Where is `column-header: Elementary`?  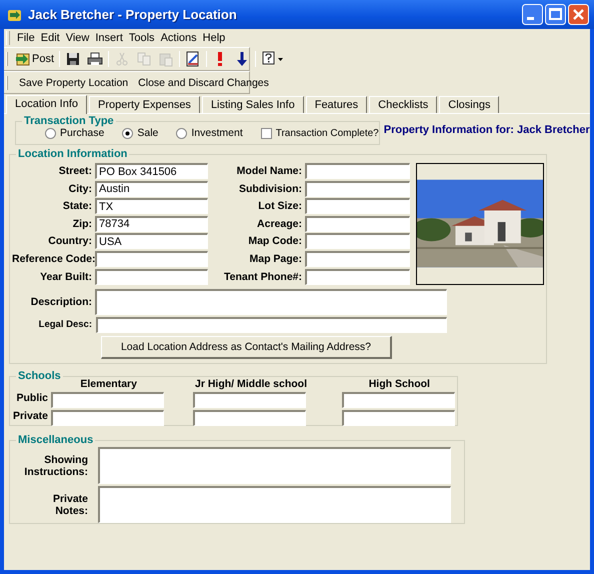 column-header: Elementary is located at coordinates (108, 384).